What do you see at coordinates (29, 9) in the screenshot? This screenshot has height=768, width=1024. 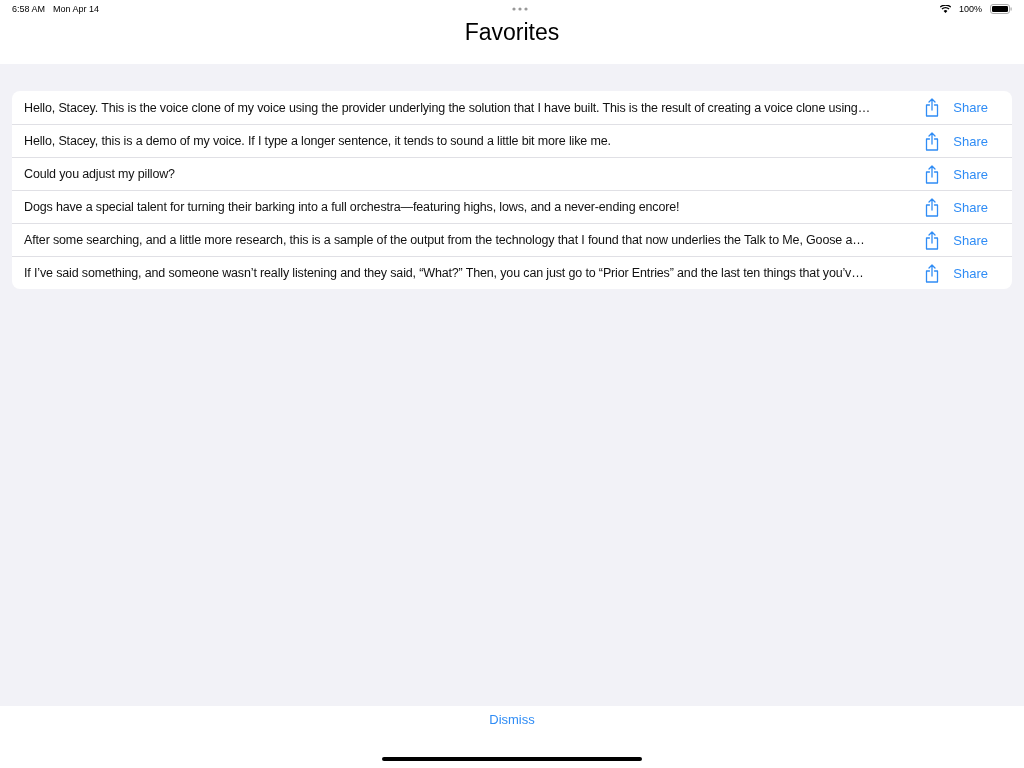 I see `status-time: 6:58 AM` at bounding box center [29, 9].